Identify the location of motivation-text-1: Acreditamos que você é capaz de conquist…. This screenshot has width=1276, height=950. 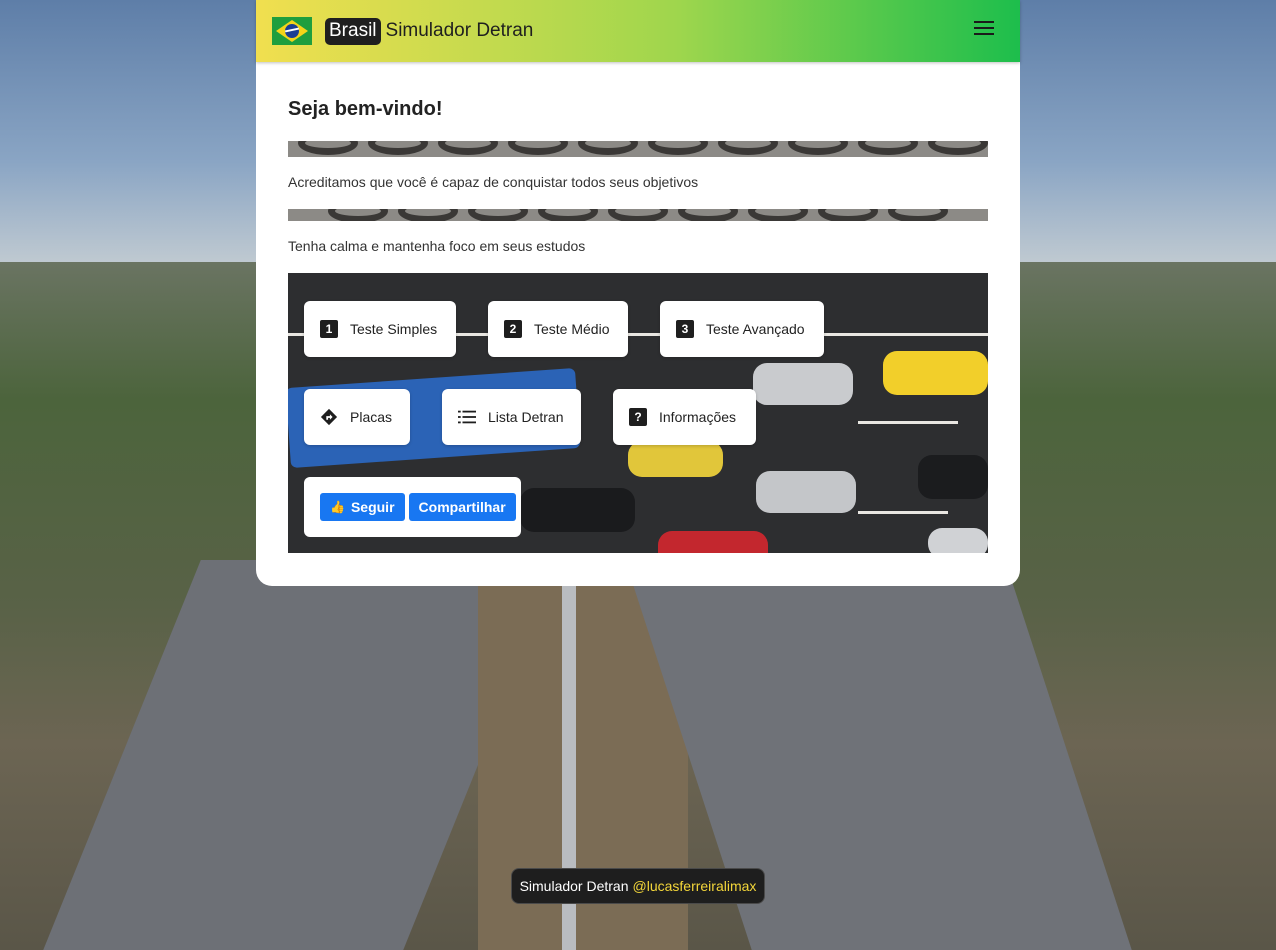
(493, 182).